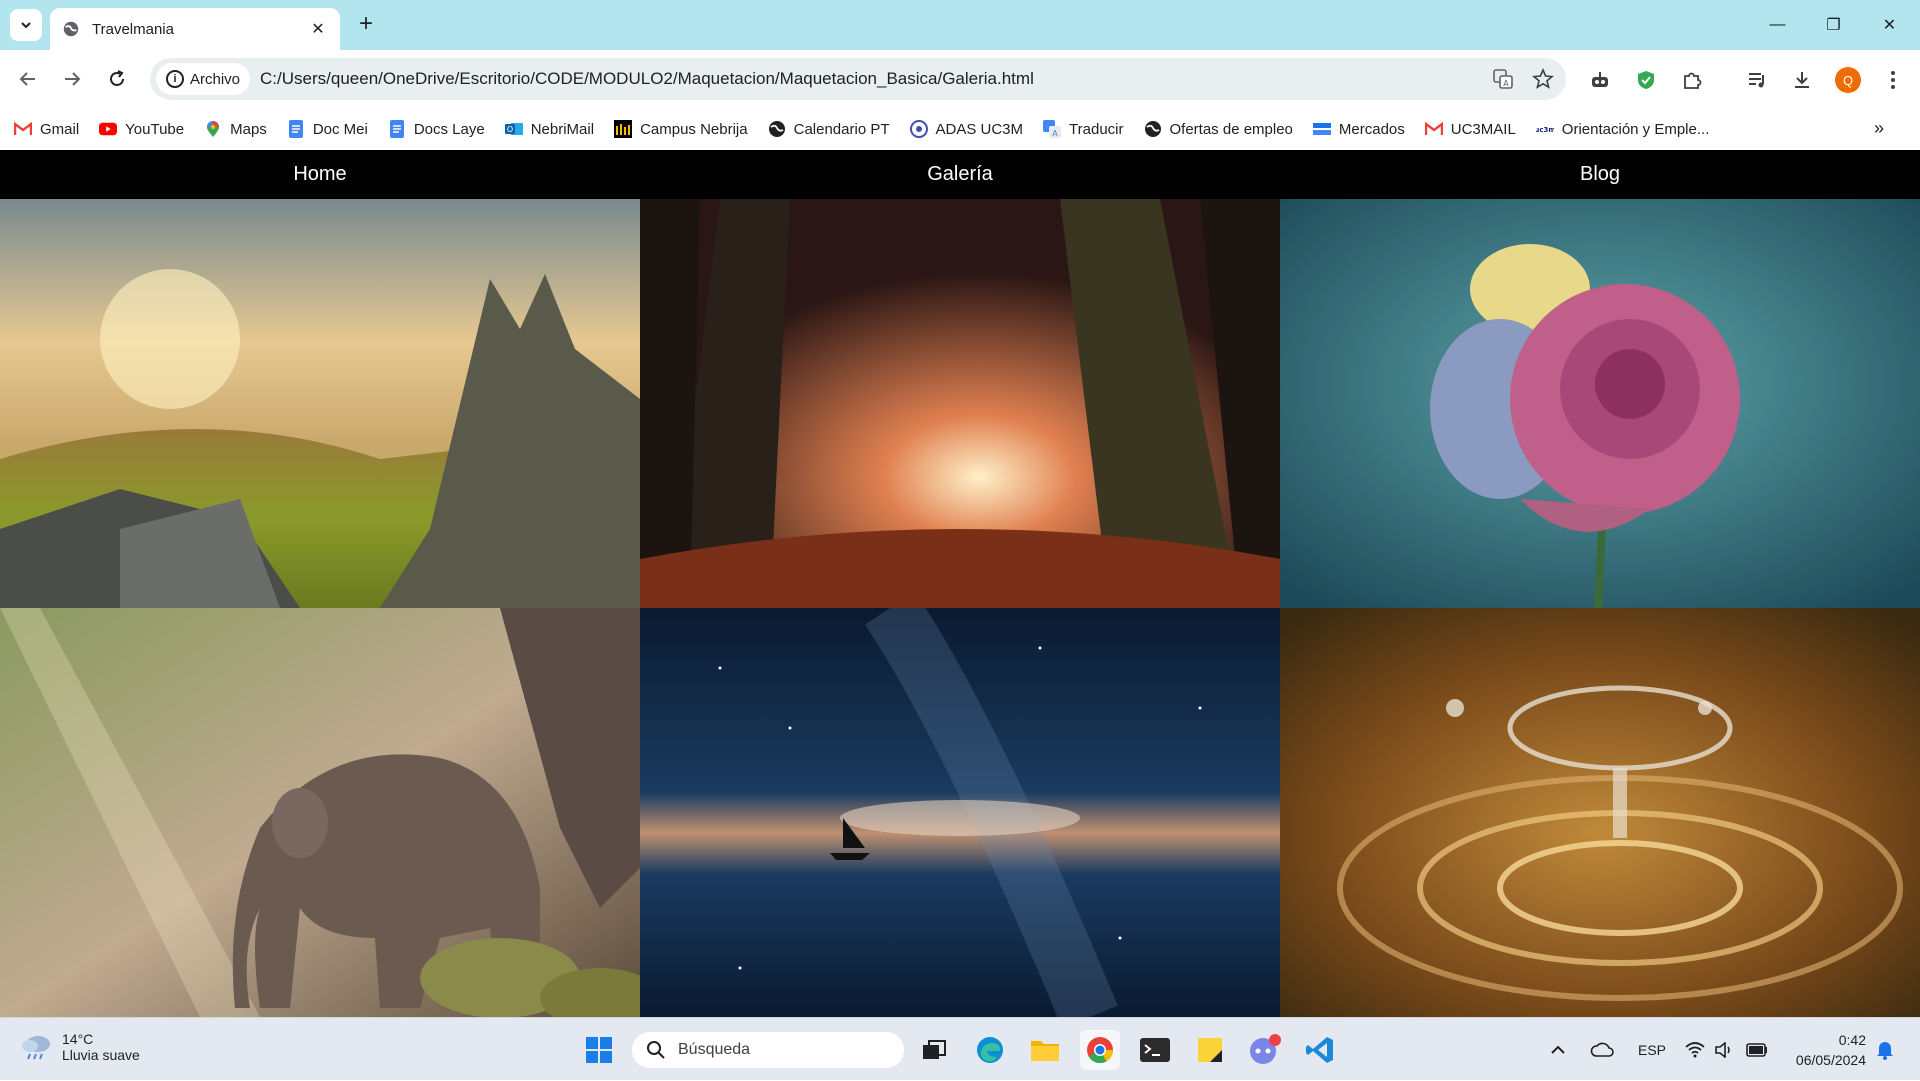 Image resolution: width=1920 pixels, height=1081 pixels. Describe the element at coordinates (23, 129) in the screenshot. I see `gmail-icon` at that location.